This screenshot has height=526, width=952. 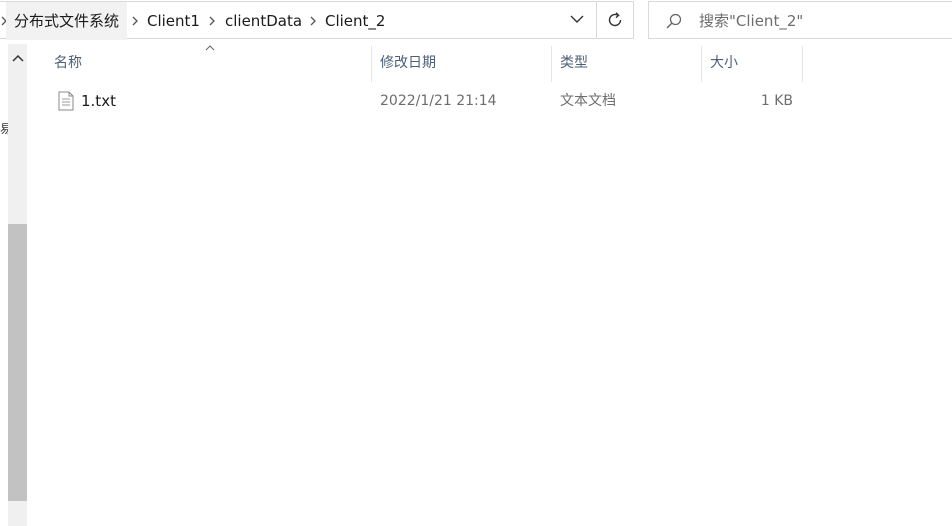 What do you see at coordinates (263, 21) in the screenshot?
I see `breadcrumb-item-clientdata: clientData` at bounding box center [263, 21].